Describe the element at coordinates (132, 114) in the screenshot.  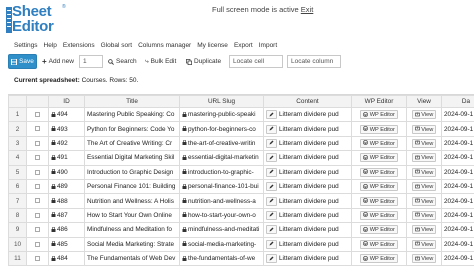
I see `title-cell: Mastering Public Speaking: Co` at that location.